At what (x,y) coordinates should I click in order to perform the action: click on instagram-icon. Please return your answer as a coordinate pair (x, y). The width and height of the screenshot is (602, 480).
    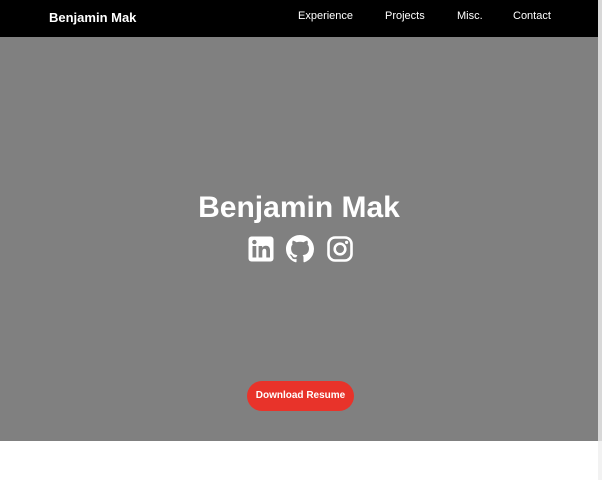
    Looking at the image, I should click on (340, 249).